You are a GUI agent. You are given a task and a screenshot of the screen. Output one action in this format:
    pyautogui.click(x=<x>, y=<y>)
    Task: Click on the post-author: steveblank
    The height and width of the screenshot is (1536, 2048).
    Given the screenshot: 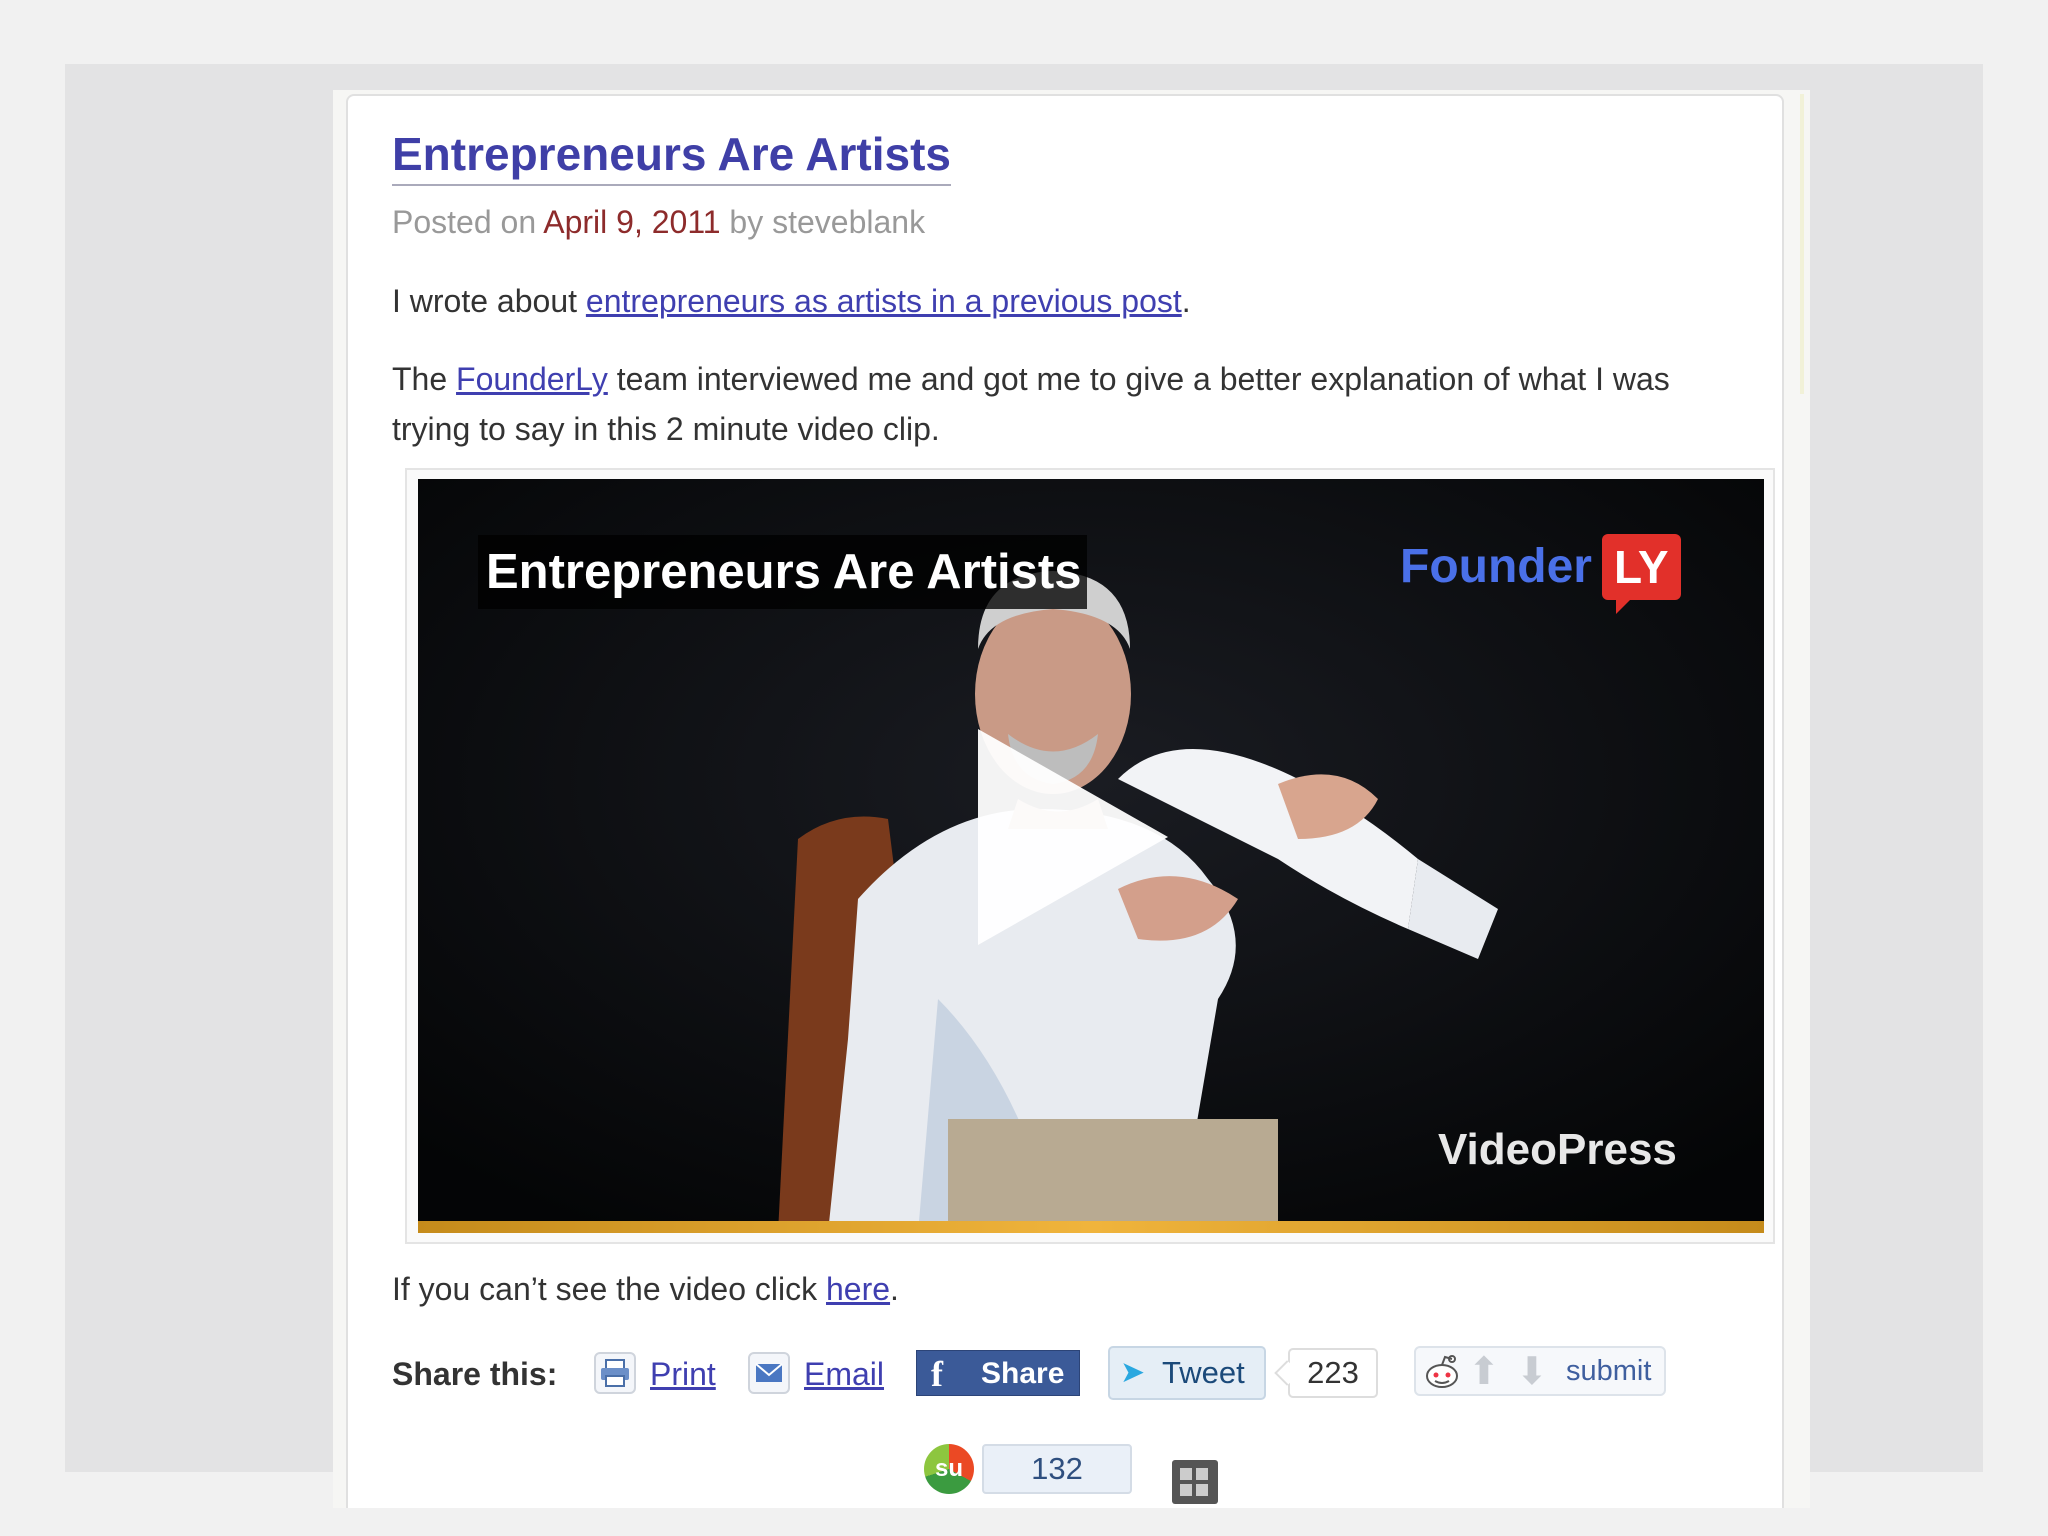 What is the action you would take?
    pyautogui.click(x=848, y=222)
    